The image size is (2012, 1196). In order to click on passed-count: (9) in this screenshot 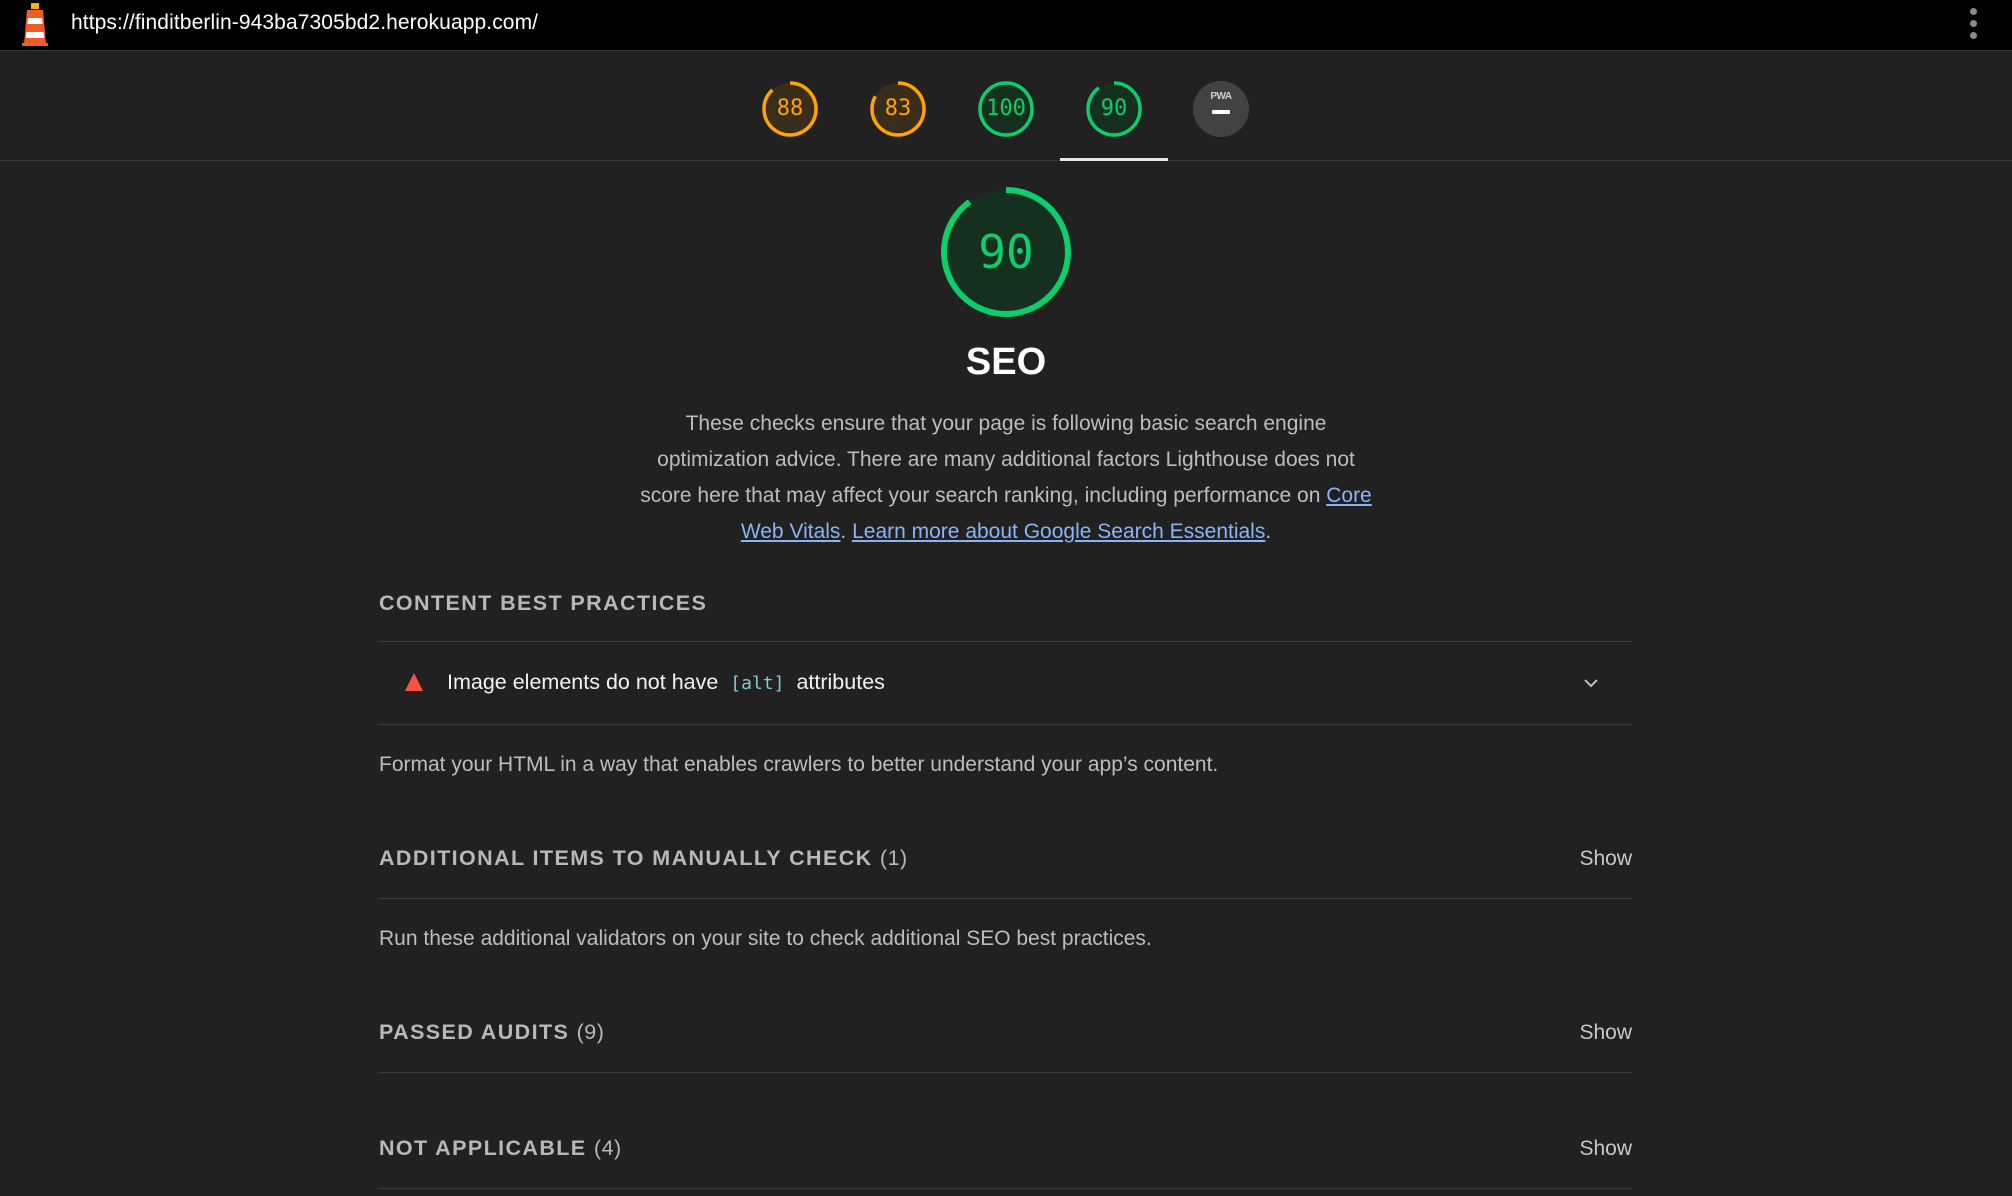, I will do `click(590, 1032)`.